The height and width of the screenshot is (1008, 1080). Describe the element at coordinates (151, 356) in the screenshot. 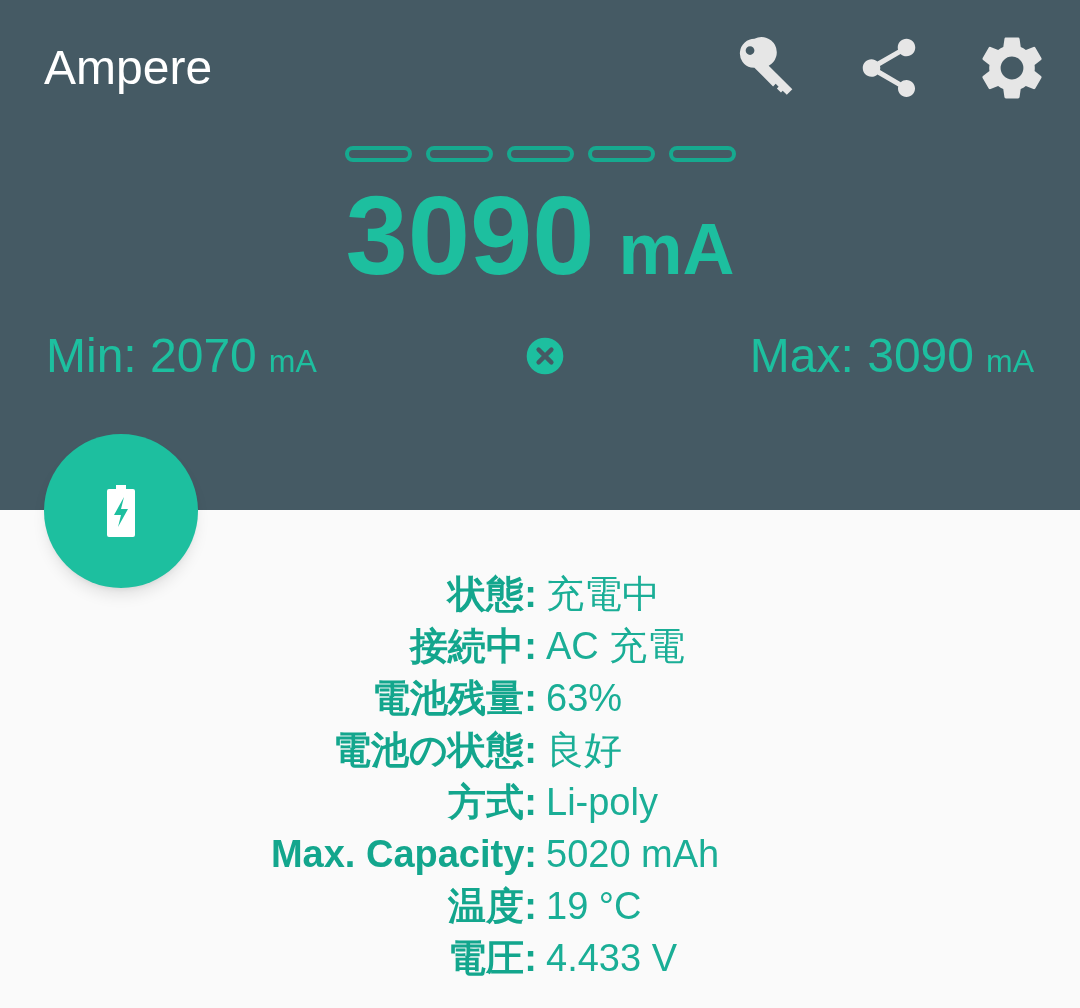

I see `min-reading: Min: 2070` at that location.